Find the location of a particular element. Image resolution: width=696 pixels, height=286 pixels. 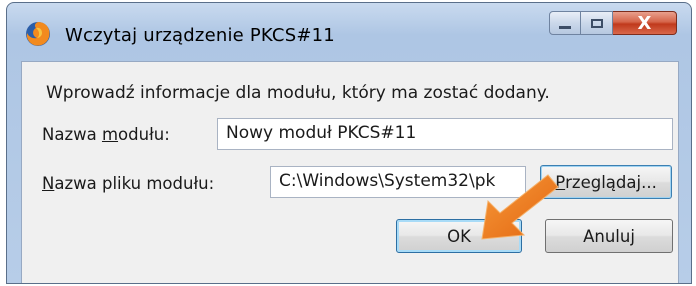

caption-buttons: X is located at coordinates (613, 24).